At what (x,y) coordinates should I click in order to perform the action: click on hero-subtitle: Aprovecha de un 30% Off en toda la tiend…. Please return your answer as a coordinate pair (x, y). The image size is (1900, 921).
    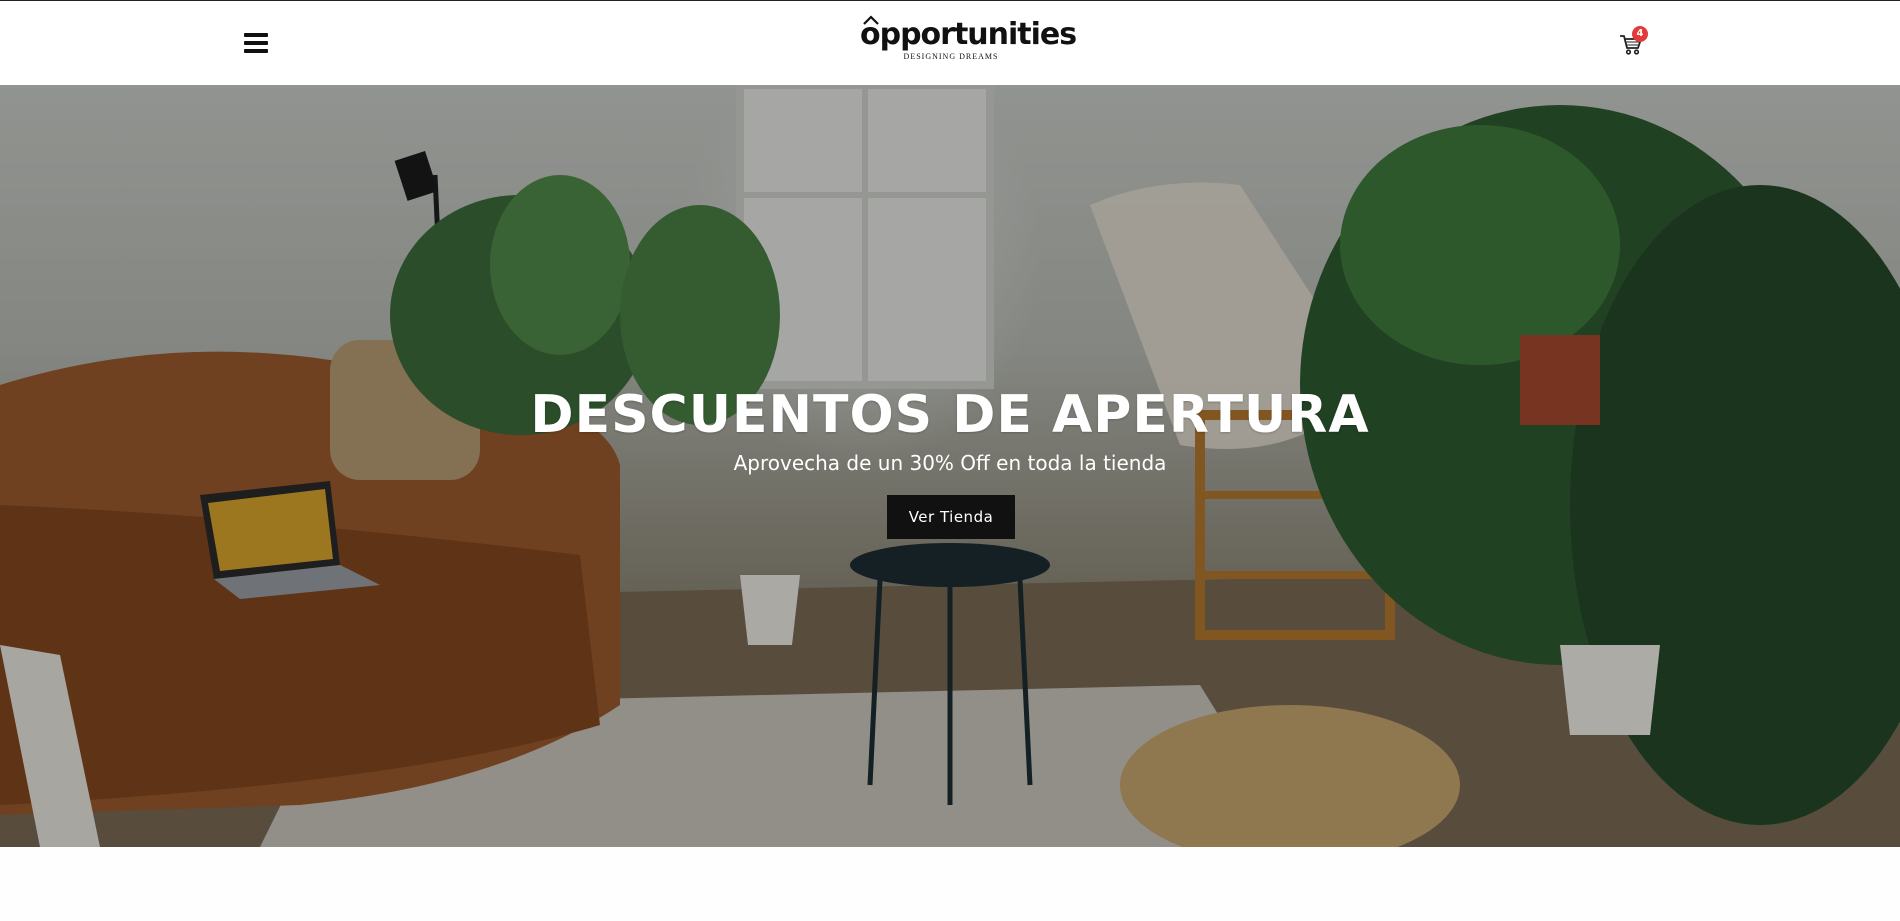
    Looking at the image, I should click on (950, 463).